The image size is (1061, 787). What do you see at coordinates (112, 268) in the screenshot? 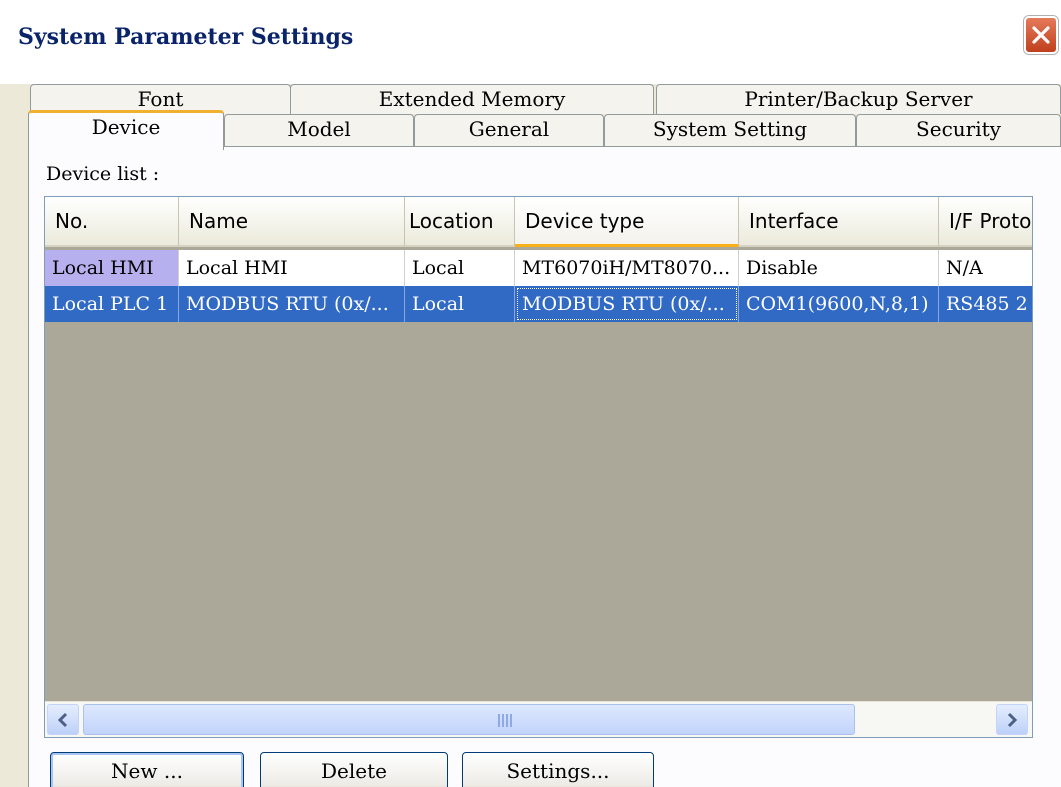
I see `cell-no: Local HMI` at bounding box center [112, 268].